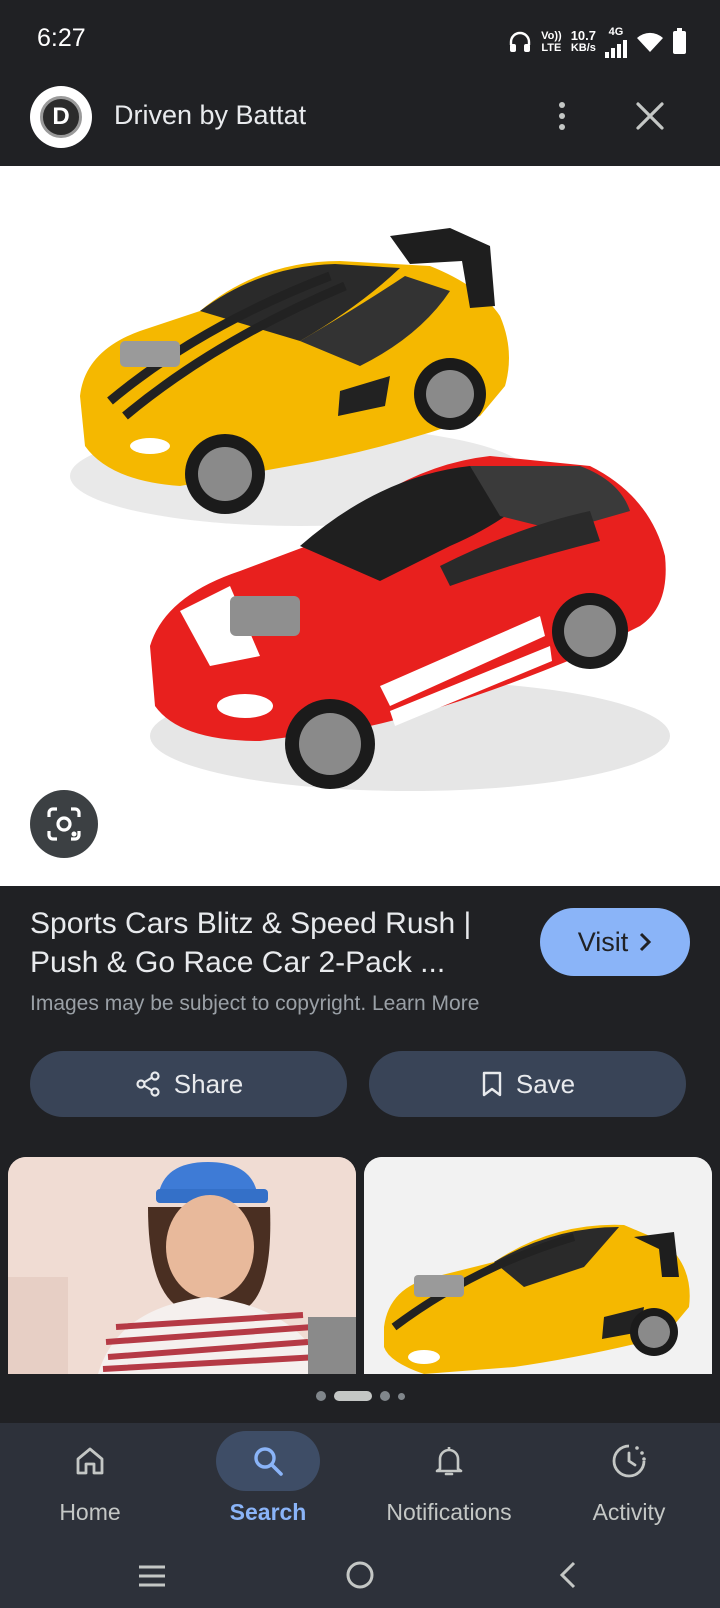 The image size is (720, 1608). Describe the element at coordinates (616, 32) in the screenshot. I see `network-label: 4G` at that location.